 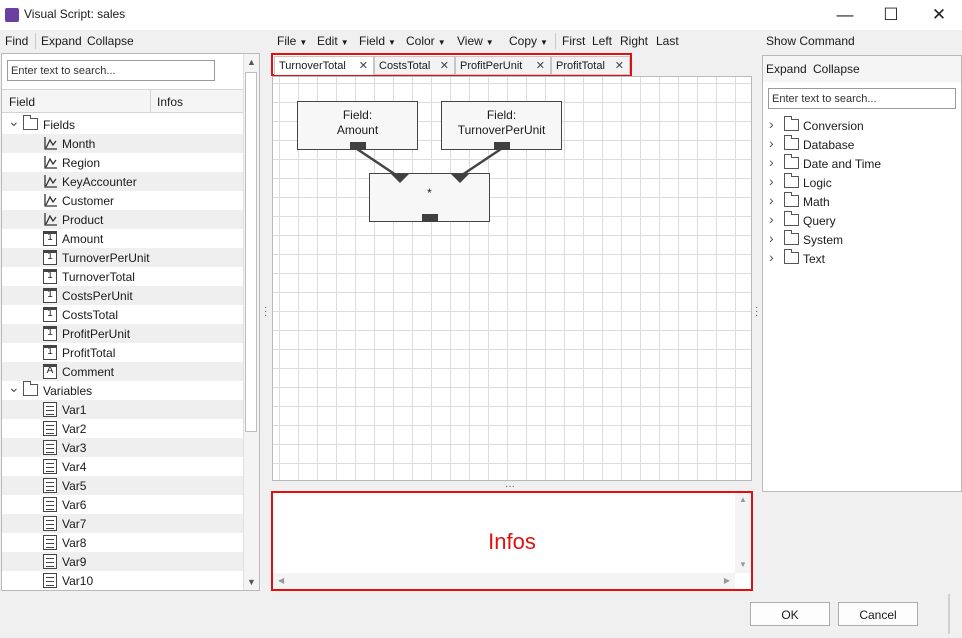 What do you see at coordinates (122, 162) in the screenshot?
I see `tree-item-region: Region` at bounding box center [122, 162].